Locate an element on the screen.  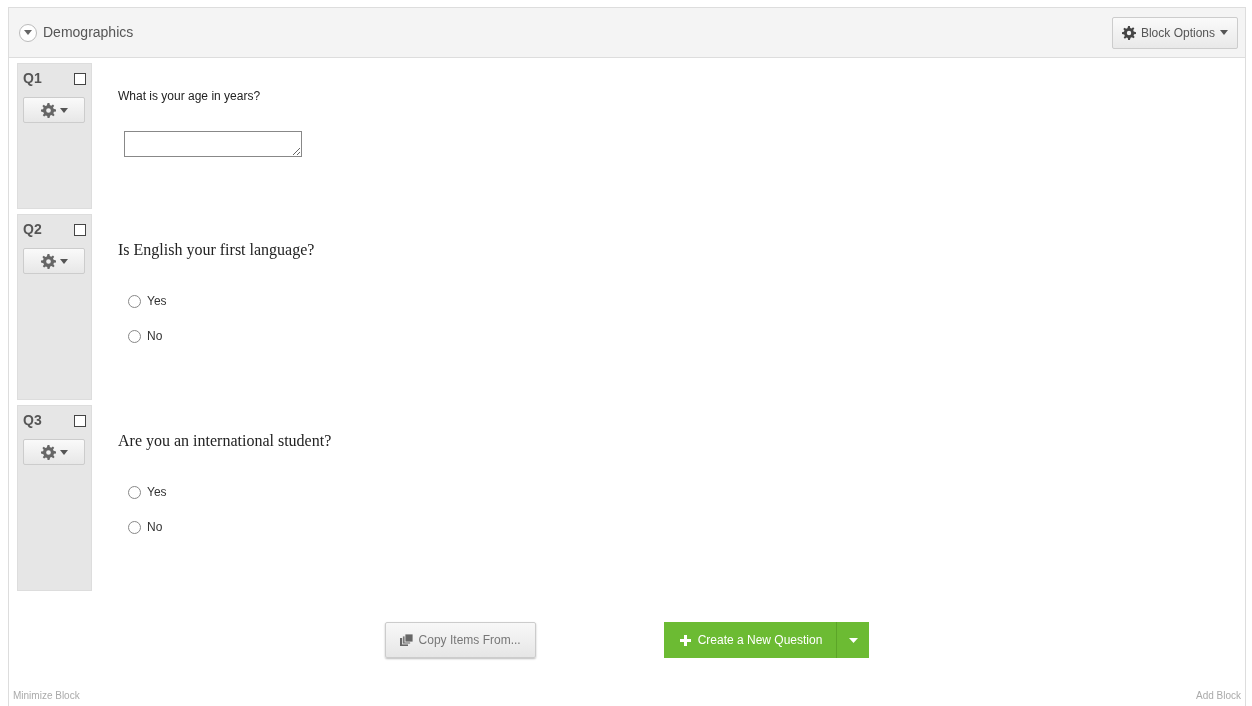
block-title: Demographics is located at coordinates (88, 32).